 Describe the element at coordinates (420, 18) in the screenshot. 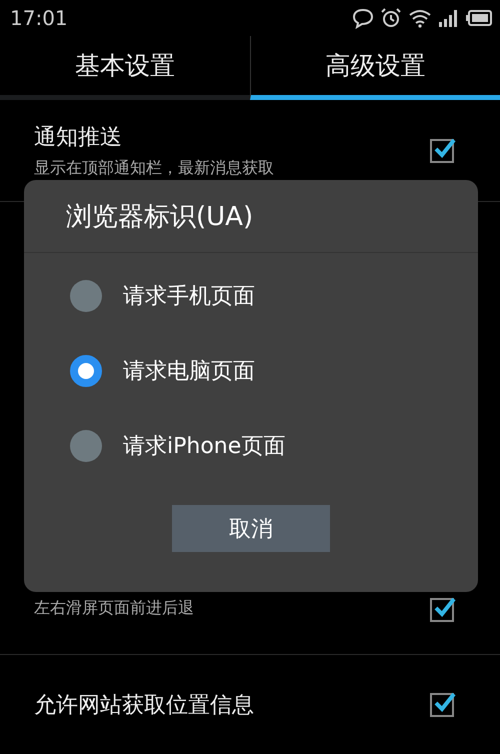

I see `wifi-icon` at that location.